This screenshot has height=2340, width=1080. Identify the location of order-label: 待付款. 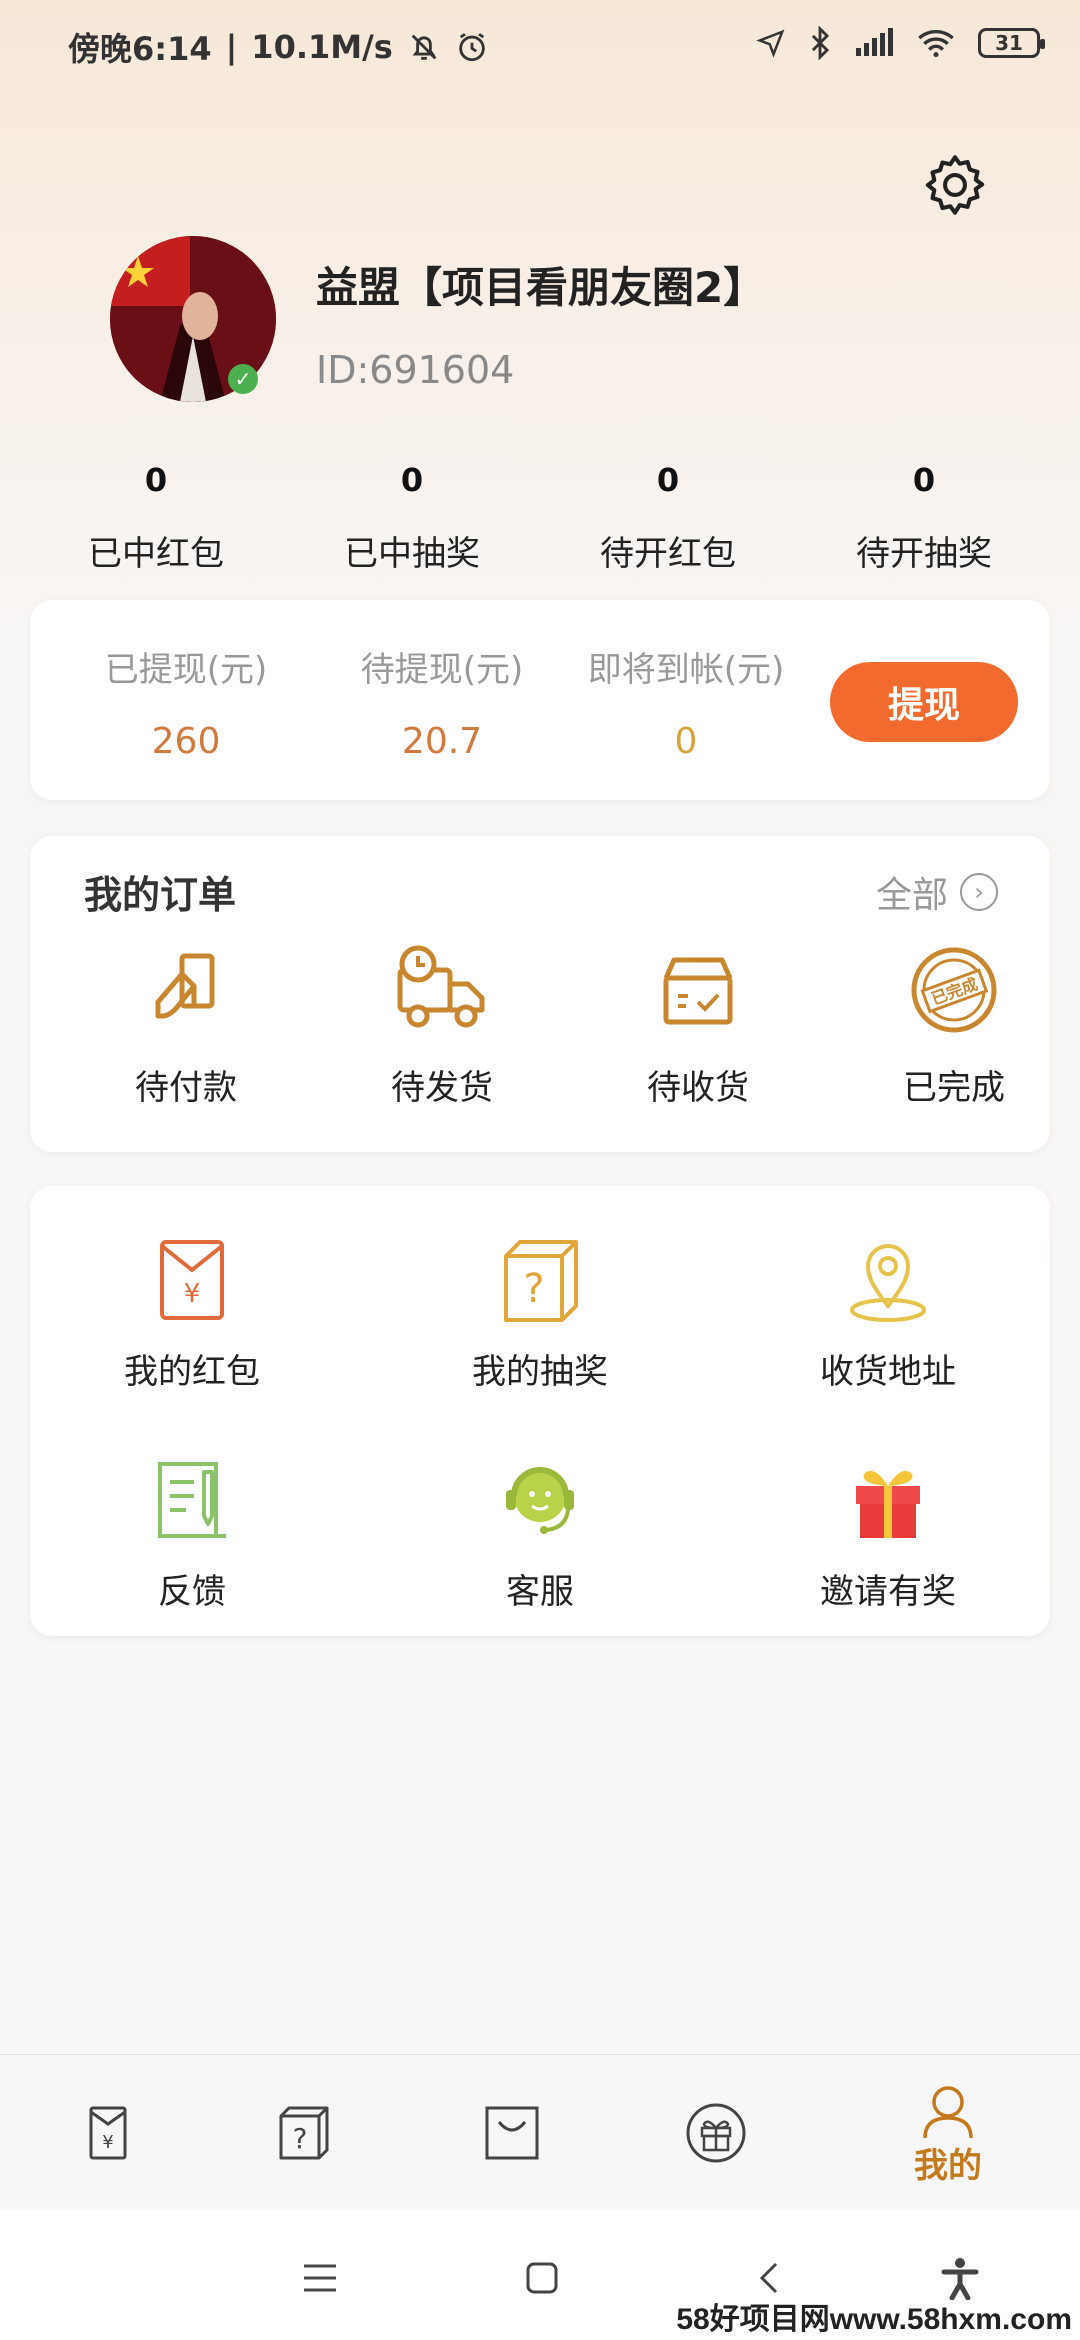
(186, 1088).